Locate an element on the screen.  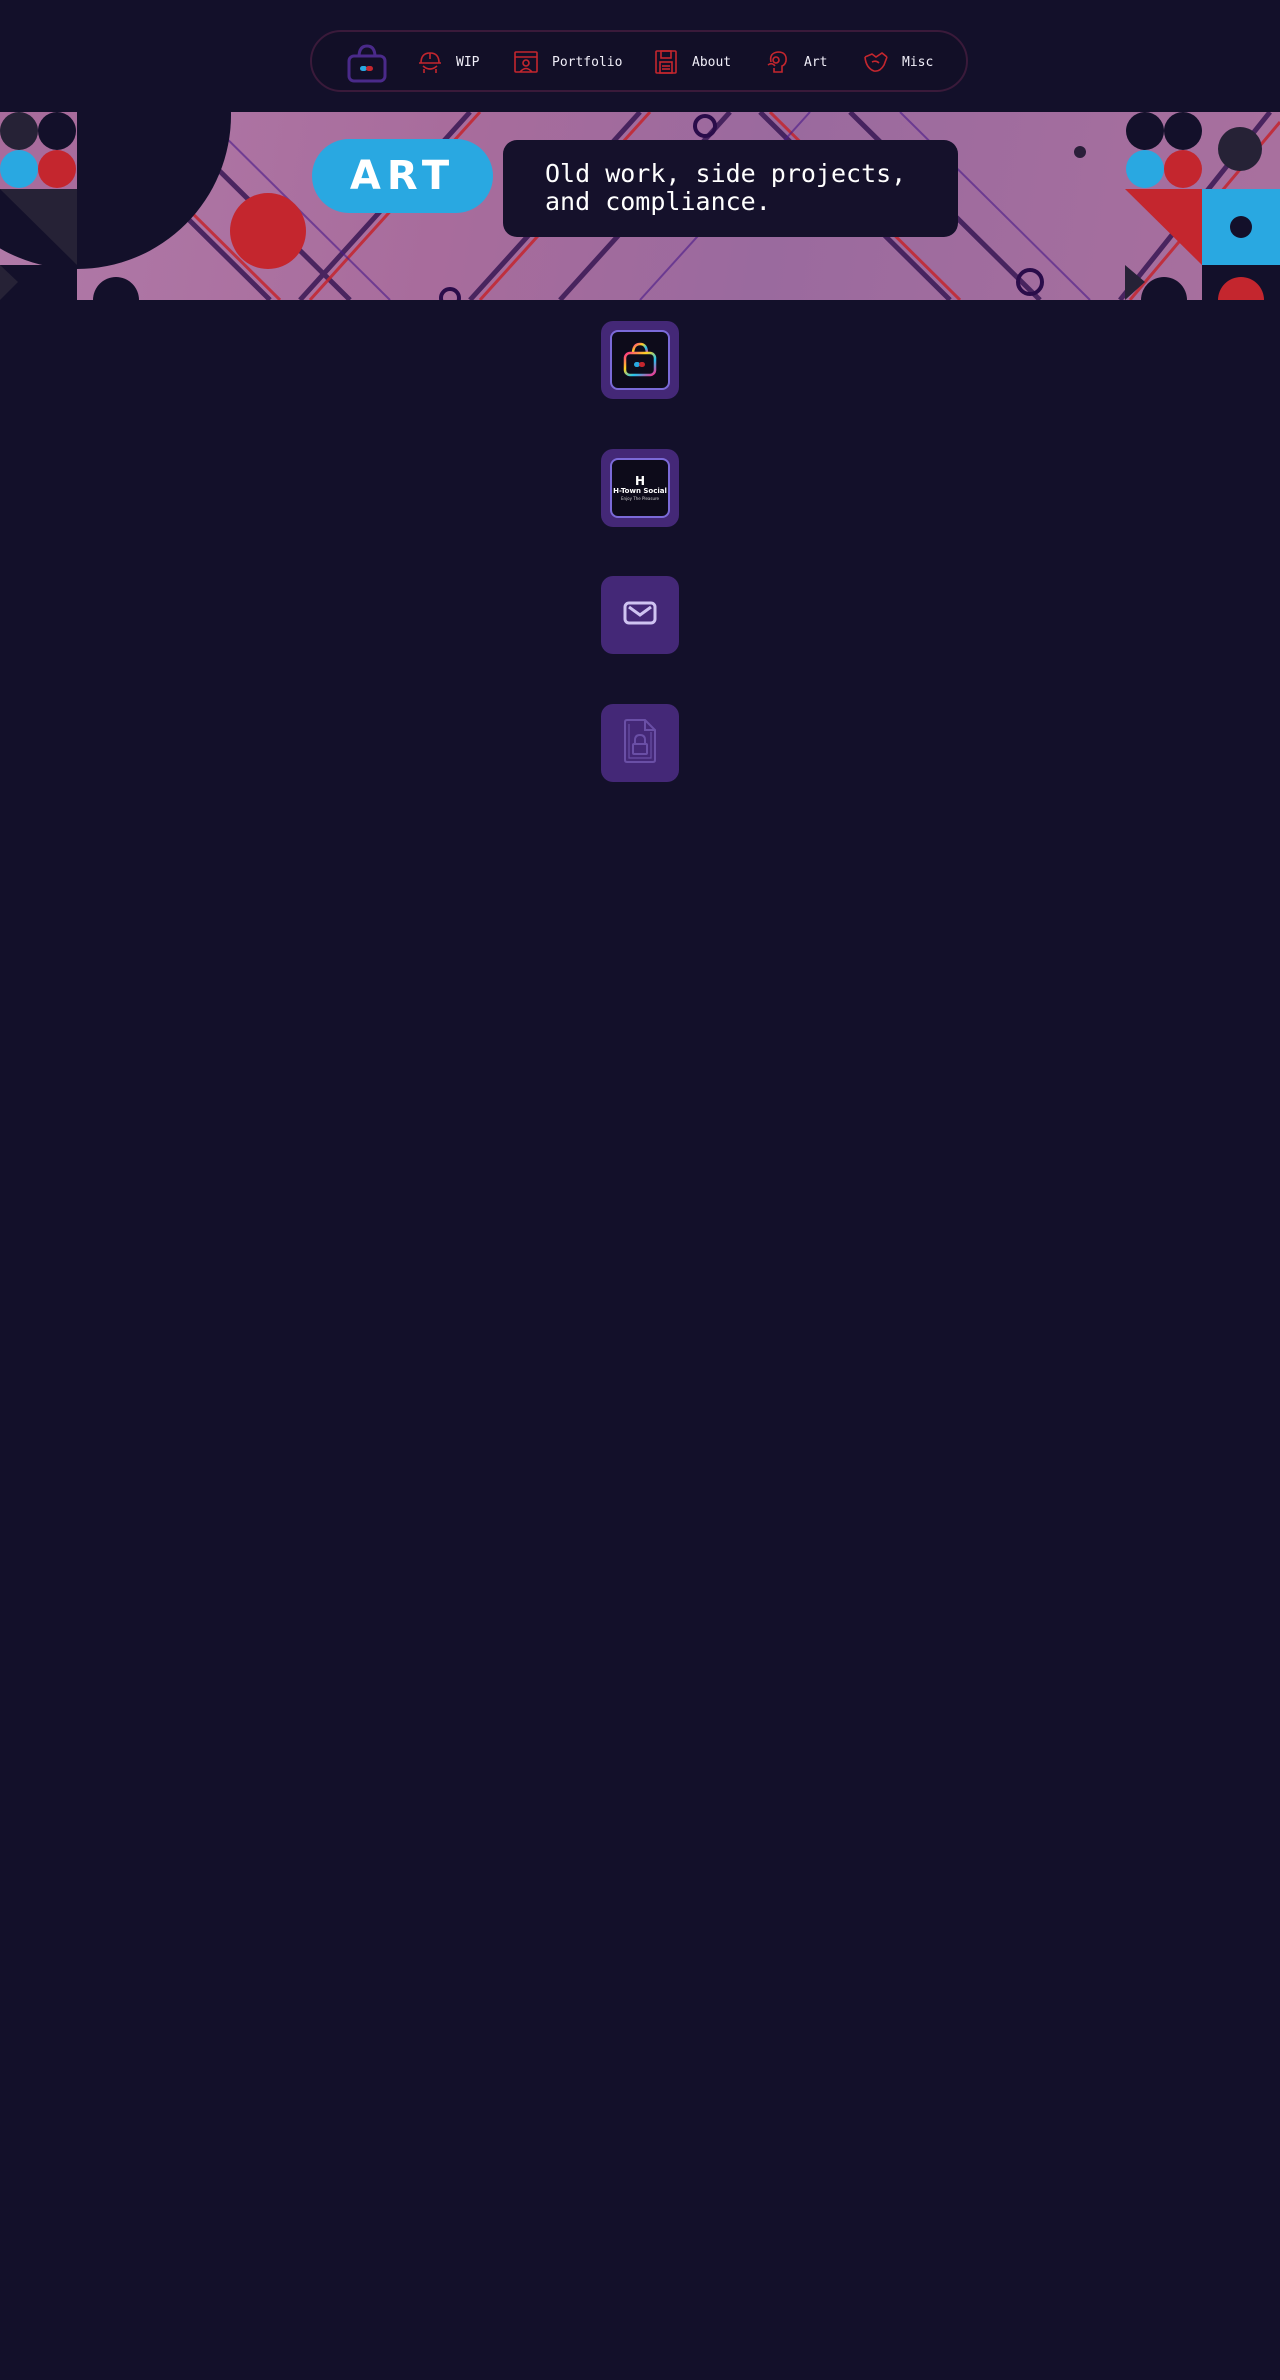
nav-item-wip: WIP is located at coordinates (447, 62).